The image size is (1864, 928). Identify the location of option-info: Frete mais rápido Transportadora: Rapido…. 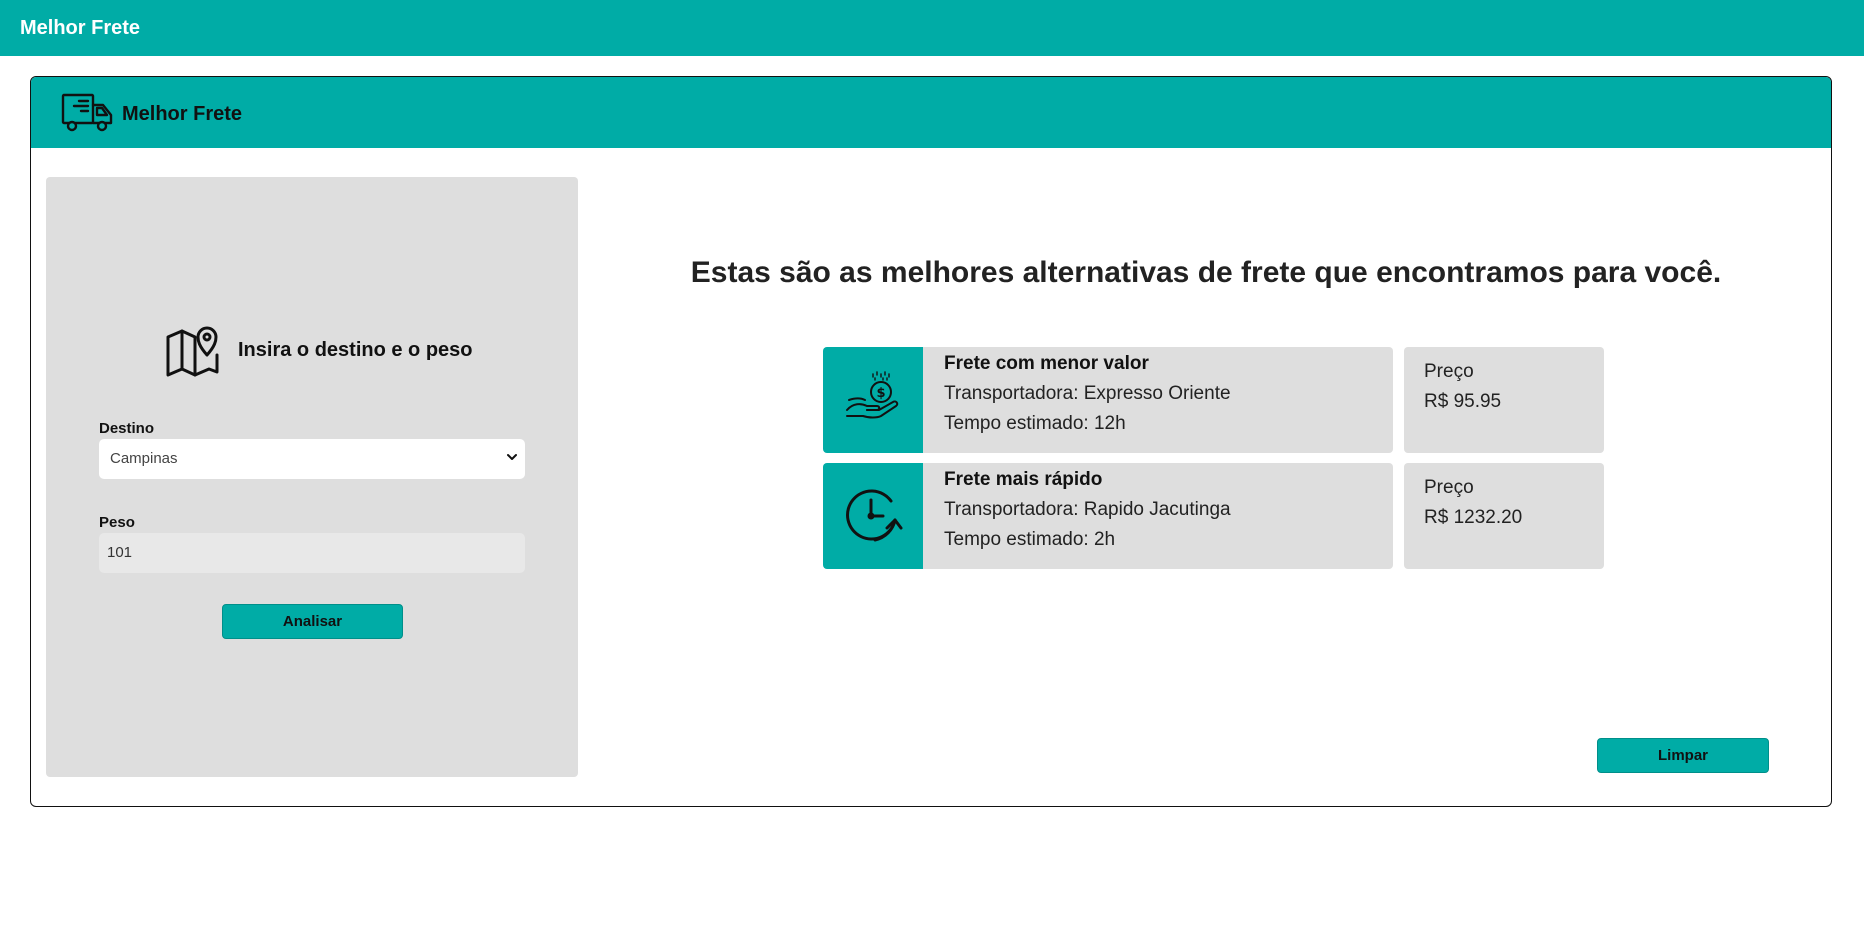
(1158, 516).